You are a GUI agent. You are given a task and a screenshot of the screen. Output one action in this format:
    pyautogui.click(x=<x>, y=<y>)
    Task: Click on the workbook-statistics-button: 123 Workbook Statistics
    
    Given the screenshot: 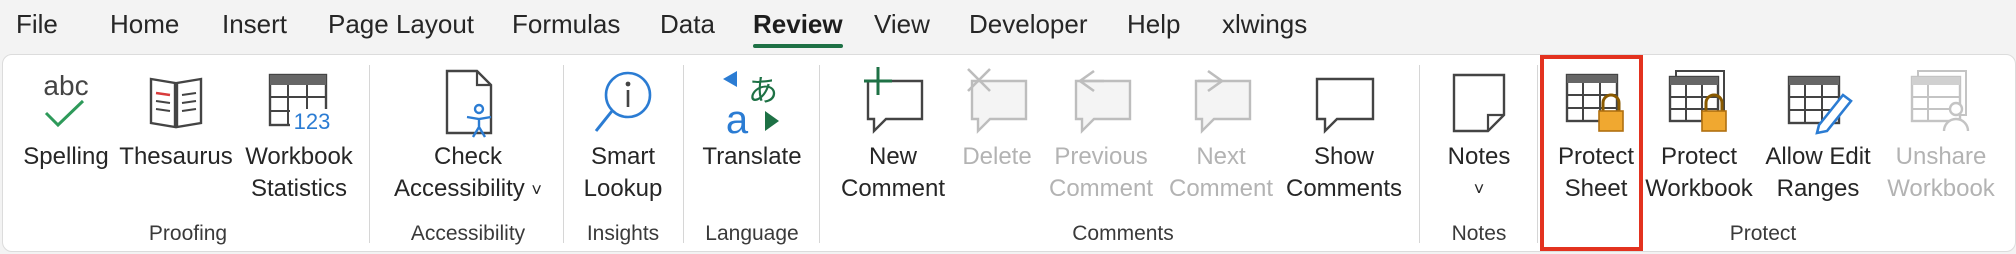 What is the action you would take?
    pyautogui.click(x=299, y=136)
    